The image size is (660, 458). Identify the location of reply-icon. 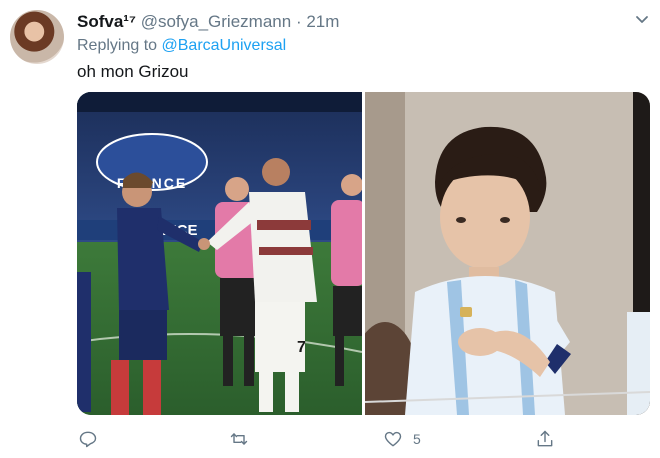
(88, 439).